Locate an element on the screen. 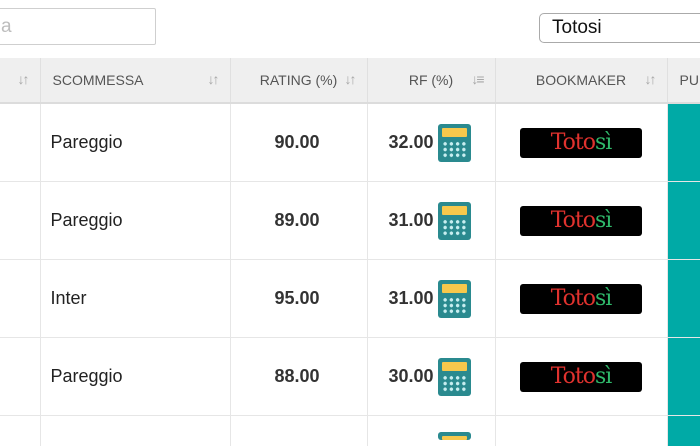 This screenshot has width=700, height=446. rating-cell: 89.00 is located at coordinates (298, 221).